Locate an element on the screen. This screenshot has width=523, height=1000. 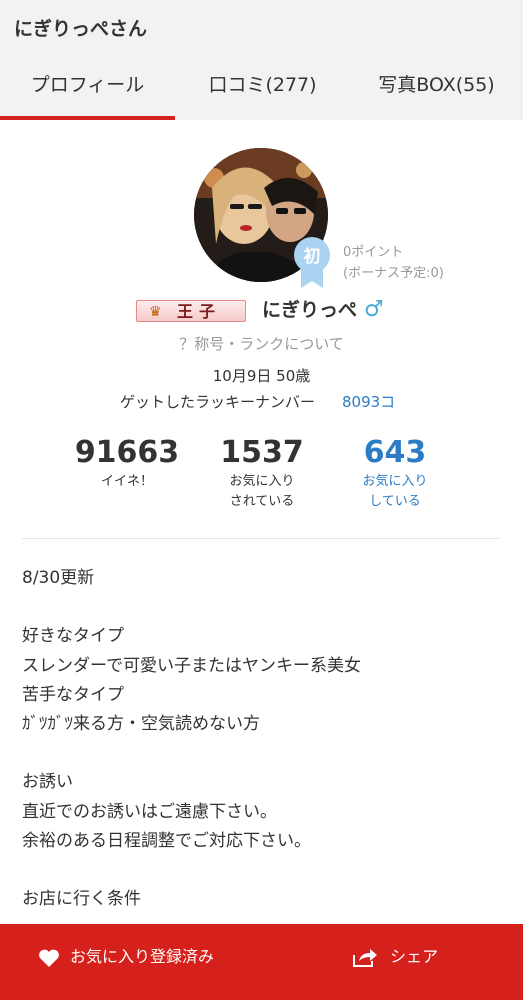
tab-photo-box: 写真BOX(55) is located at coordinates (436, 90).